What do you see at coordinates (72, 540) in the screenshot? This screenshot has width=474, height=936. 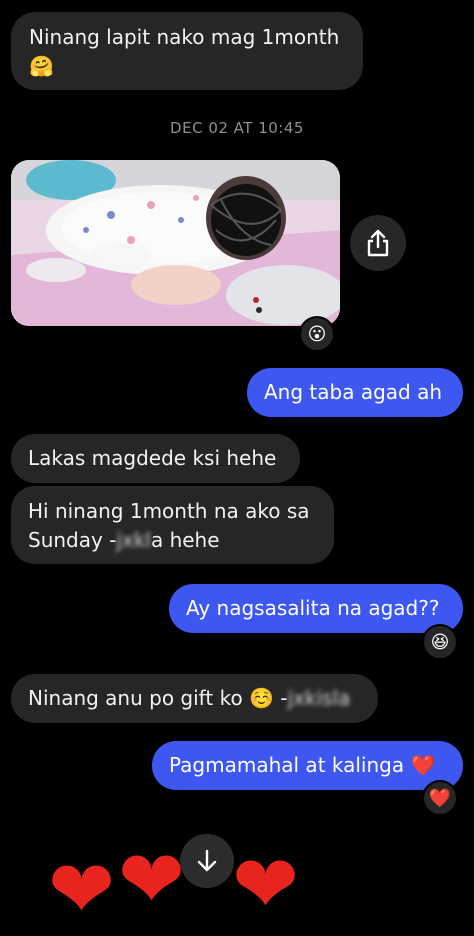 I see `message-text: Sunday -` at bounding box center [72, 540].